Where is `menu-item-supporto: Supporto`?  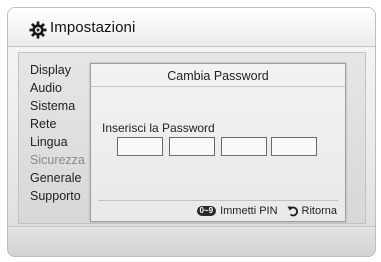
menu-item-supporto: Supporto is located at coordinates (60, 196).